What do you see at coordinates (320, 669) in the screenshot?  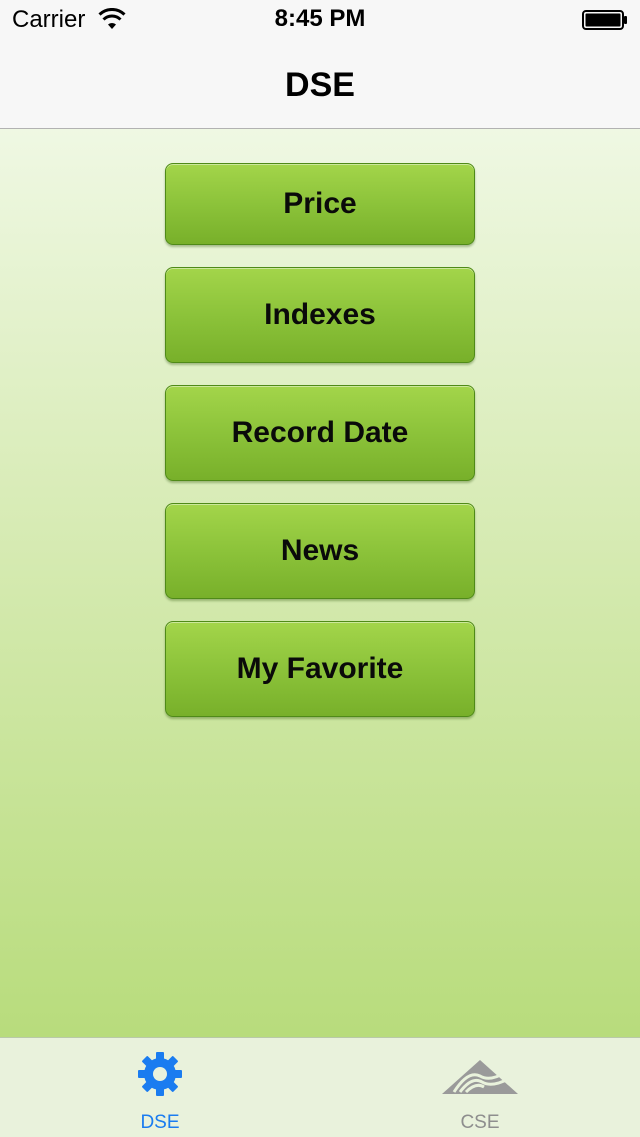 I see `my-favorite-button: My Favorite` at bounding box center [320, 669].